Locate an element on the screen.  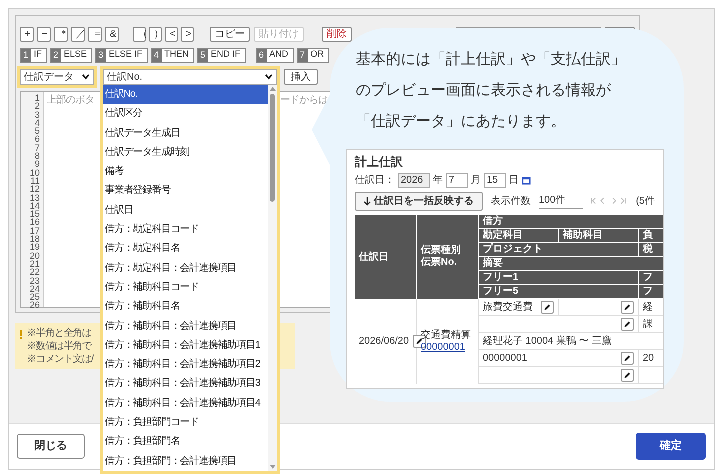
insert-button: 挿入 is located at coordinates (301, 77).